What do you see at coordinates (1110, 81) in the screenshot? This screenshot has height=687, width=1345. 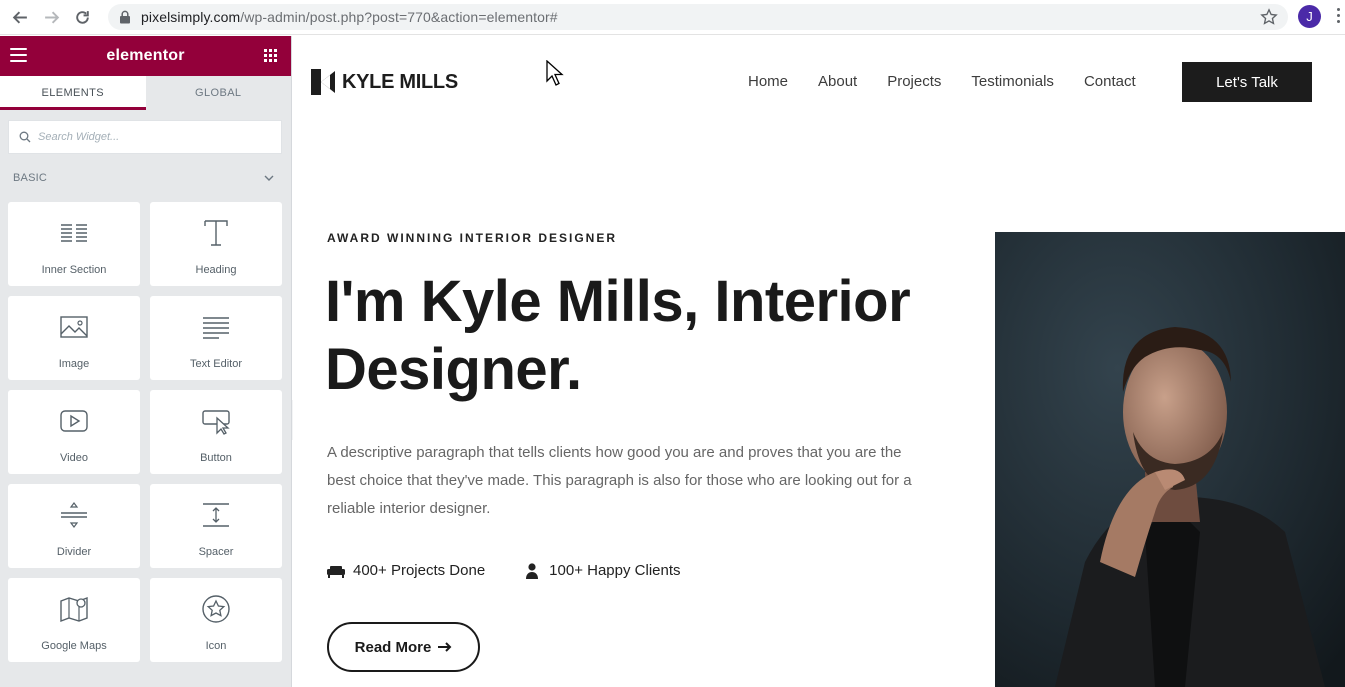 I see `nav-contact: Contact` at bounding box center [1110, 81].